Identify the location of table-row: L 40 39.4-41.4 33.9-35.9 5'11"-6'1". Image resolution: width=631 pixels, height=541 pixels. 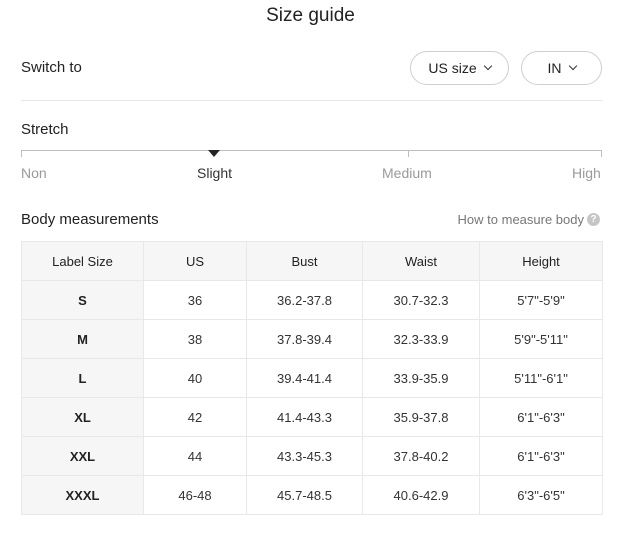
(312, 378).